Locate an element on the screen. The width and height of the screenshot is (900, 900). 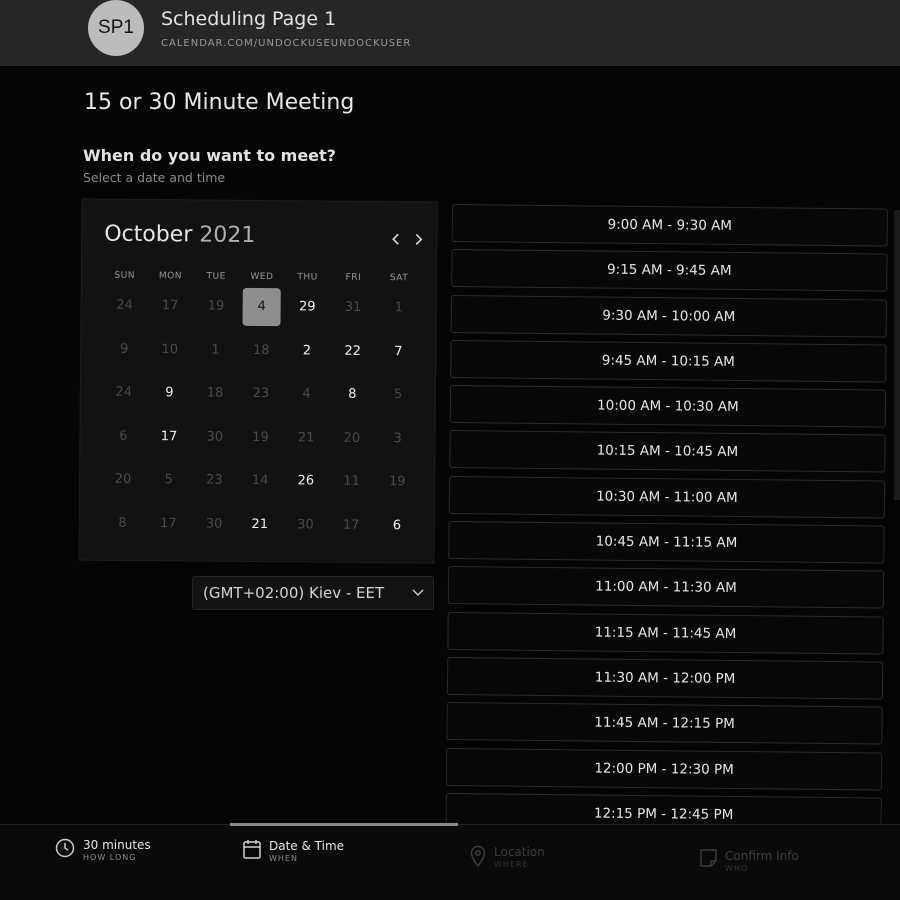
time-slot-button: 11:30 AM - 12:00 PM is located at coordinates (665, 678).